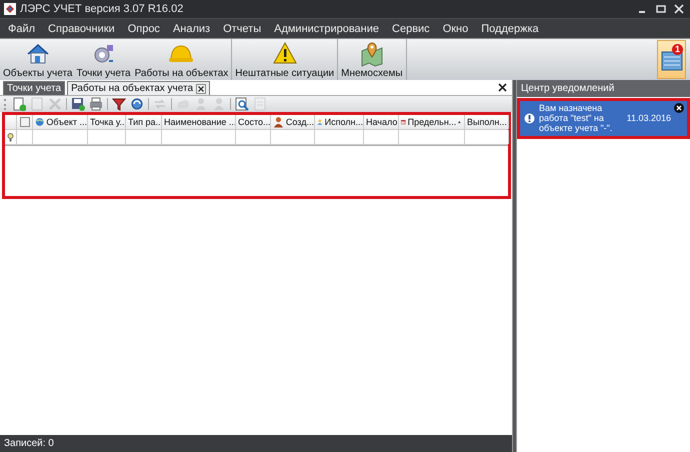 The image size is (690, 452). I want to click on ribbon-button: Объекты учета, so click(37, 59).